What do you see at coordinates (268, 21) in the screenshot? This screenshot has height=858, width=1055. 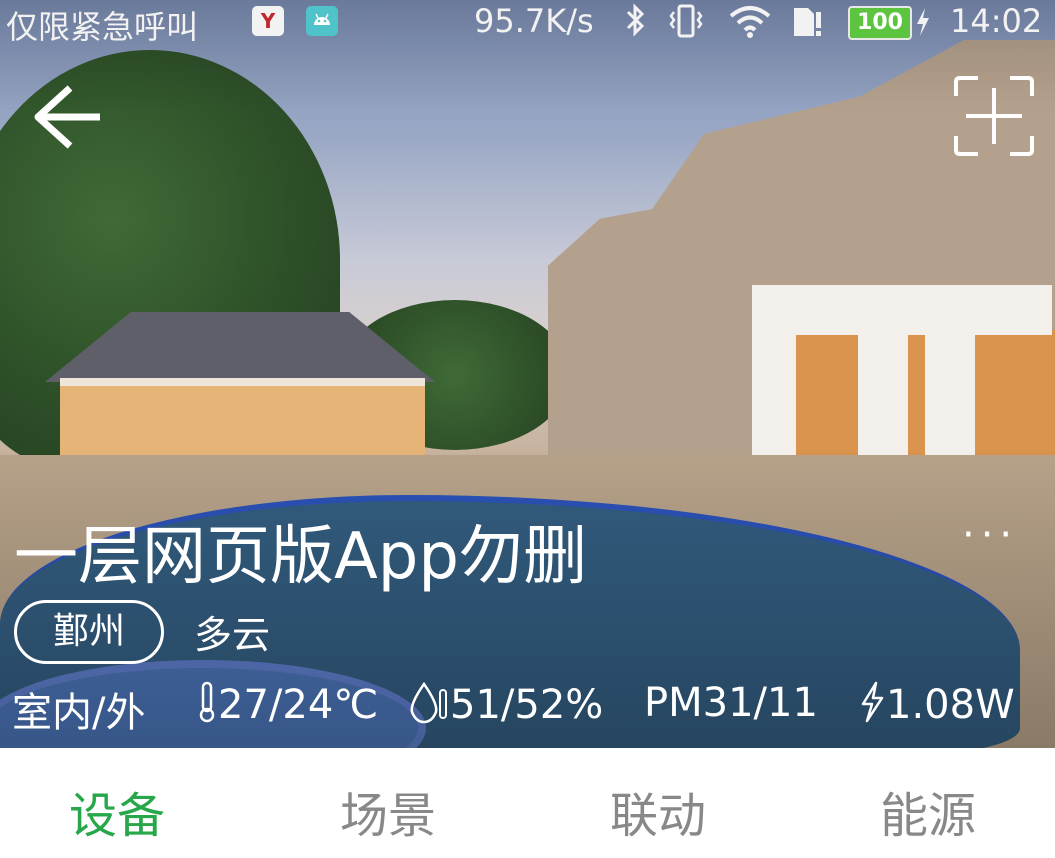 I see `yandex-icon: Y` at bounding box center [268, 21].